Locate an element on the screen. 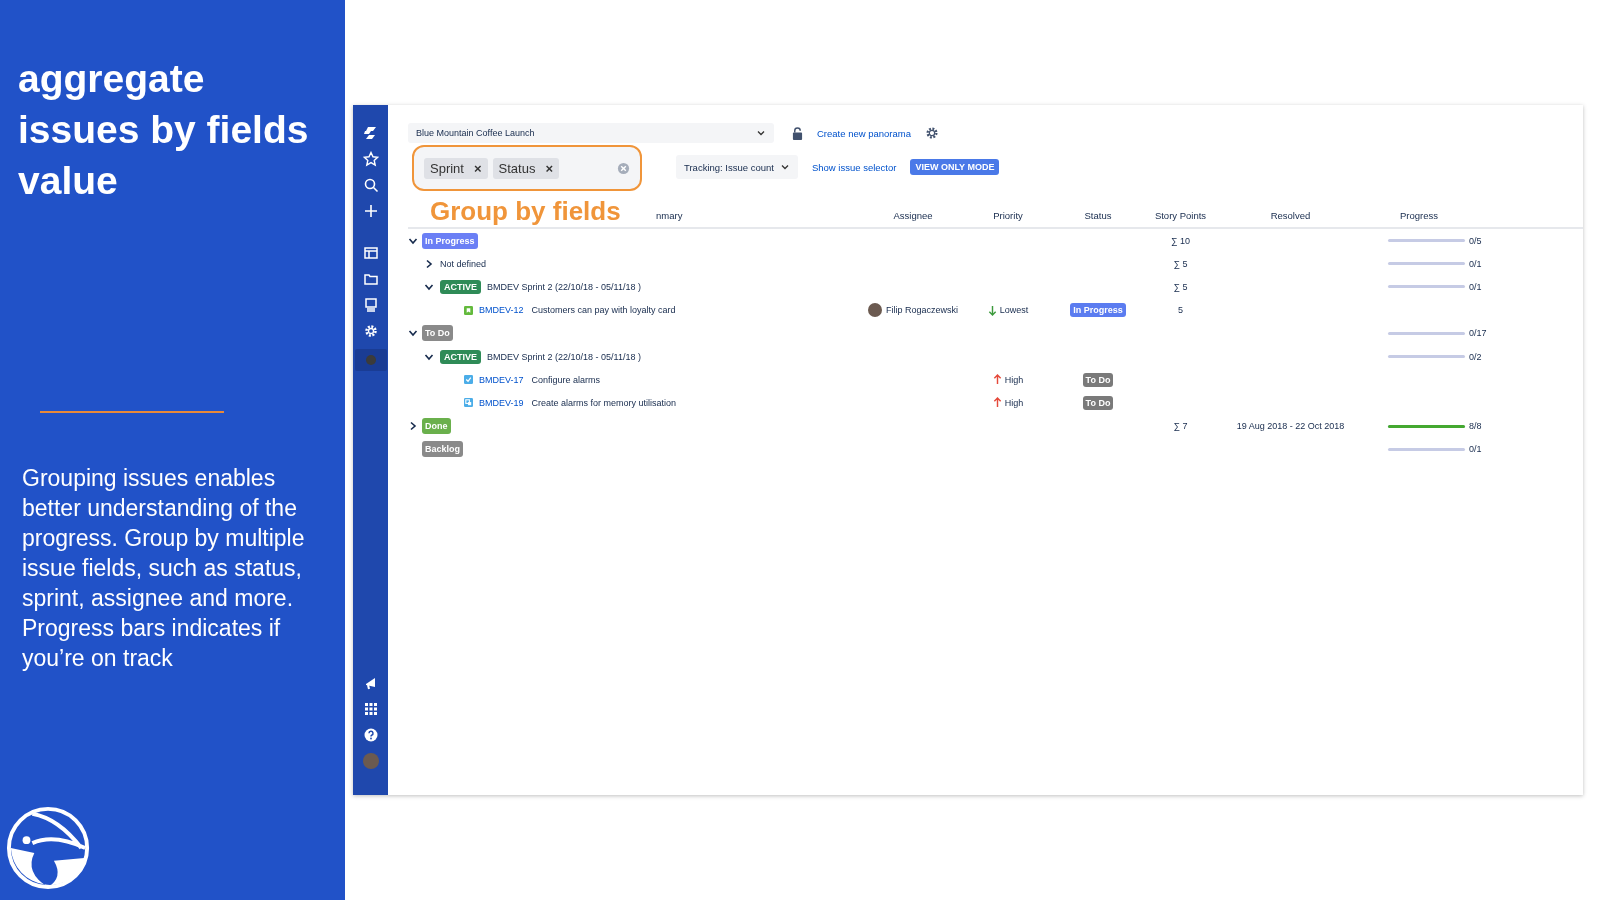 Image resolution: width=1600 pixels, height=900 pixels. chip-label: Sprint is located at coordinates (447, 168).